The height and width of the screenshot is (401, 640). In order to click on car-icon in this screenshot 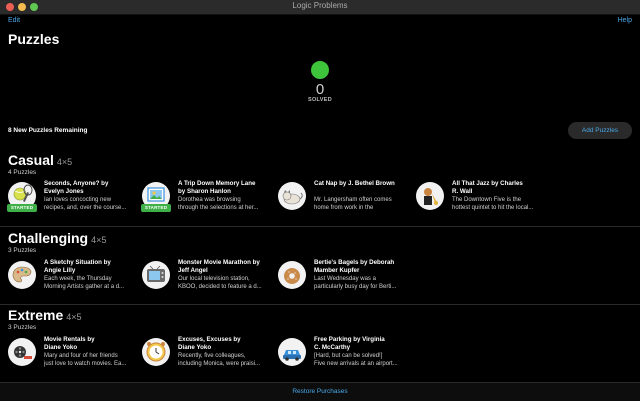, I will do `click(292, 352)`.